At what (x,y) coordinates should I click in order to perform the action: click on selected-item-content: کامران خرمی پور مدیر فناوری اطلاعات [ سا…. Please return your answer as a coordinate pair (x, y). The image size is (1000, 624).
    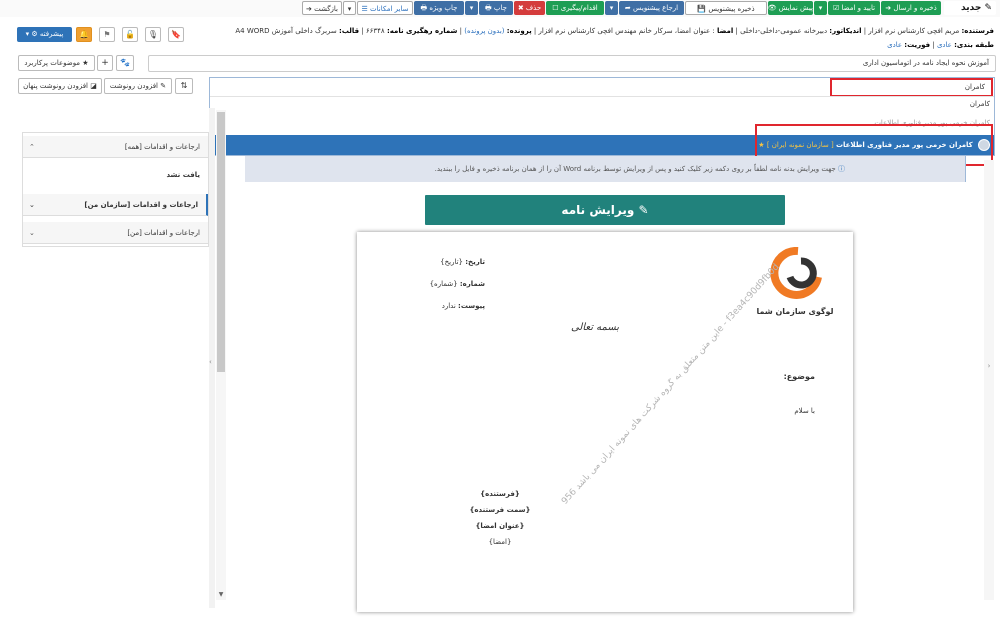
    Looking at the image, I should click on (874, 145).